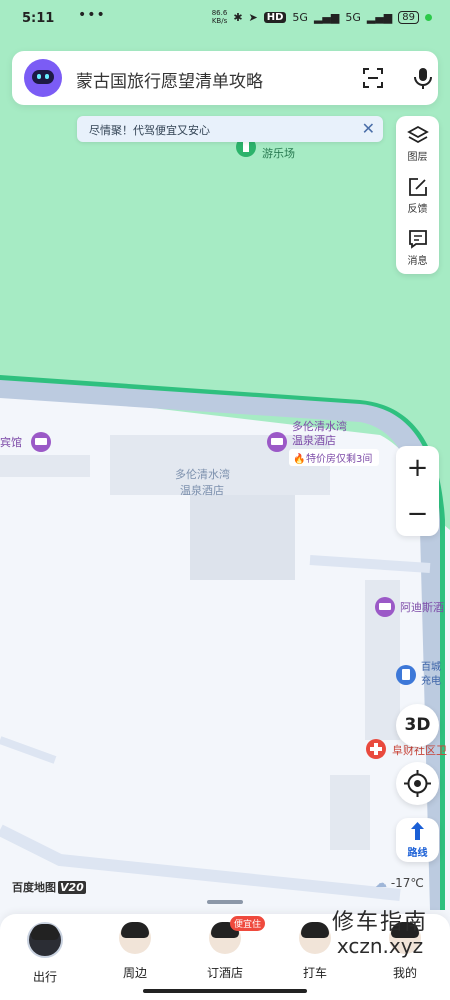  I want to click on signal2-label: 5G, so click(353, 17).